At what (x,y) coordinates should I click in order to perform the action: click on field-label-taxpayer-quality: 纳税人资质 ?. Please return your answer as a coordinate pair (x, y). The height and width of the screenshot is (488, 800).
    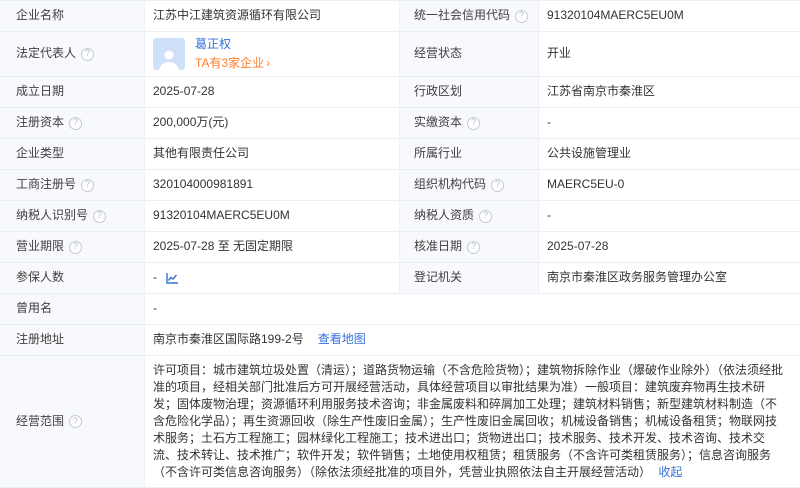
    Looking at the image, I should click on (469, 216).